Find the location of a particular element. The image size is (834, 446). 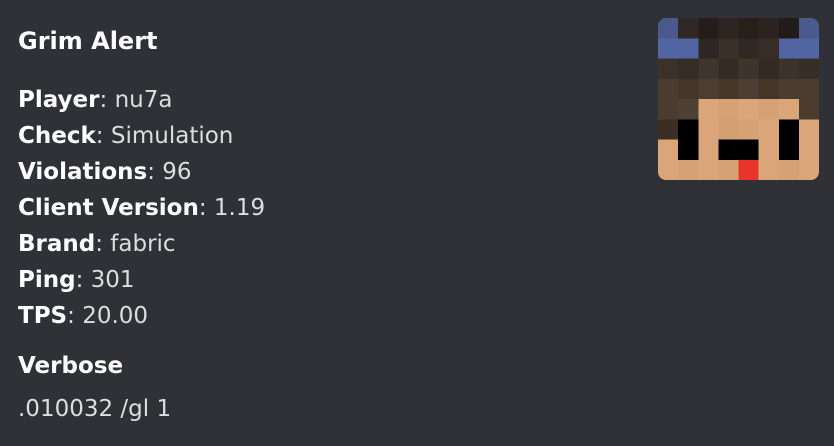

field-tps: TPS: 20.00 is located at coordinates (83, 316).